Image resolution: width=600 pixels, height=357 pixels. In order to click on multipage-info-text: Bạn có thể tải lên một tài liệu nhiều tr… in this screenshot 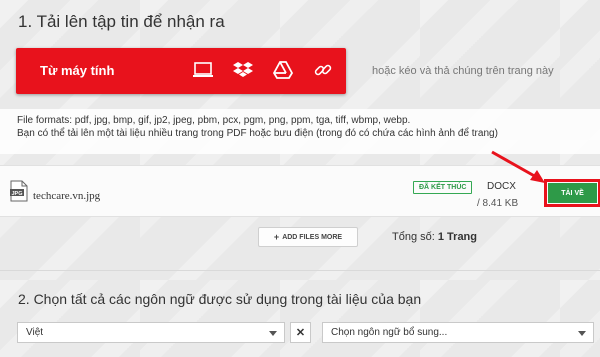, I will do `click(257, 133)`.